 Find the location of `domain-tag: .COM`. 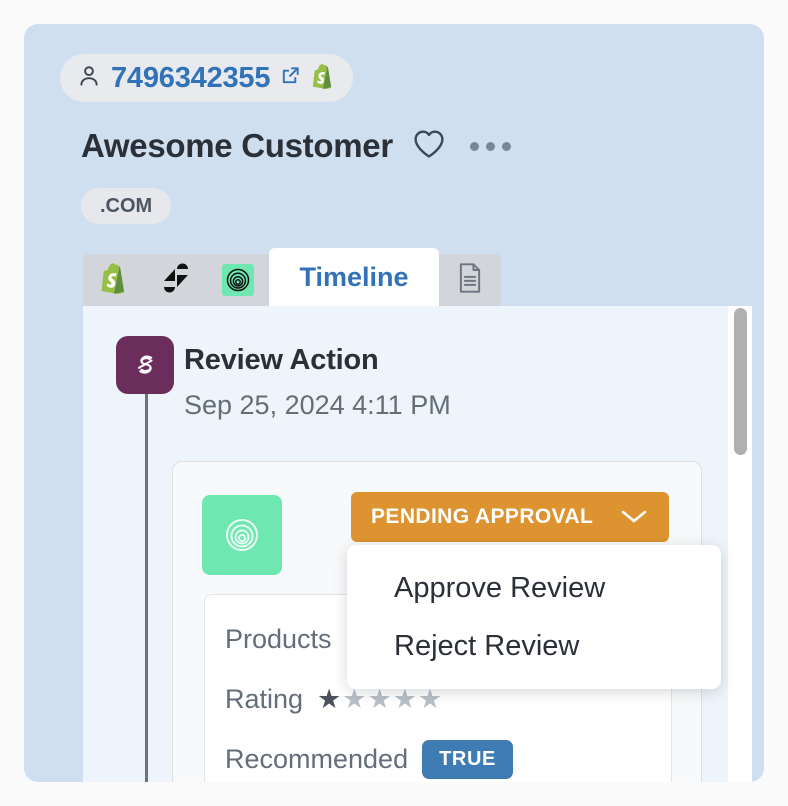

domain-tag: .COM is located at coordinates (126, 206).